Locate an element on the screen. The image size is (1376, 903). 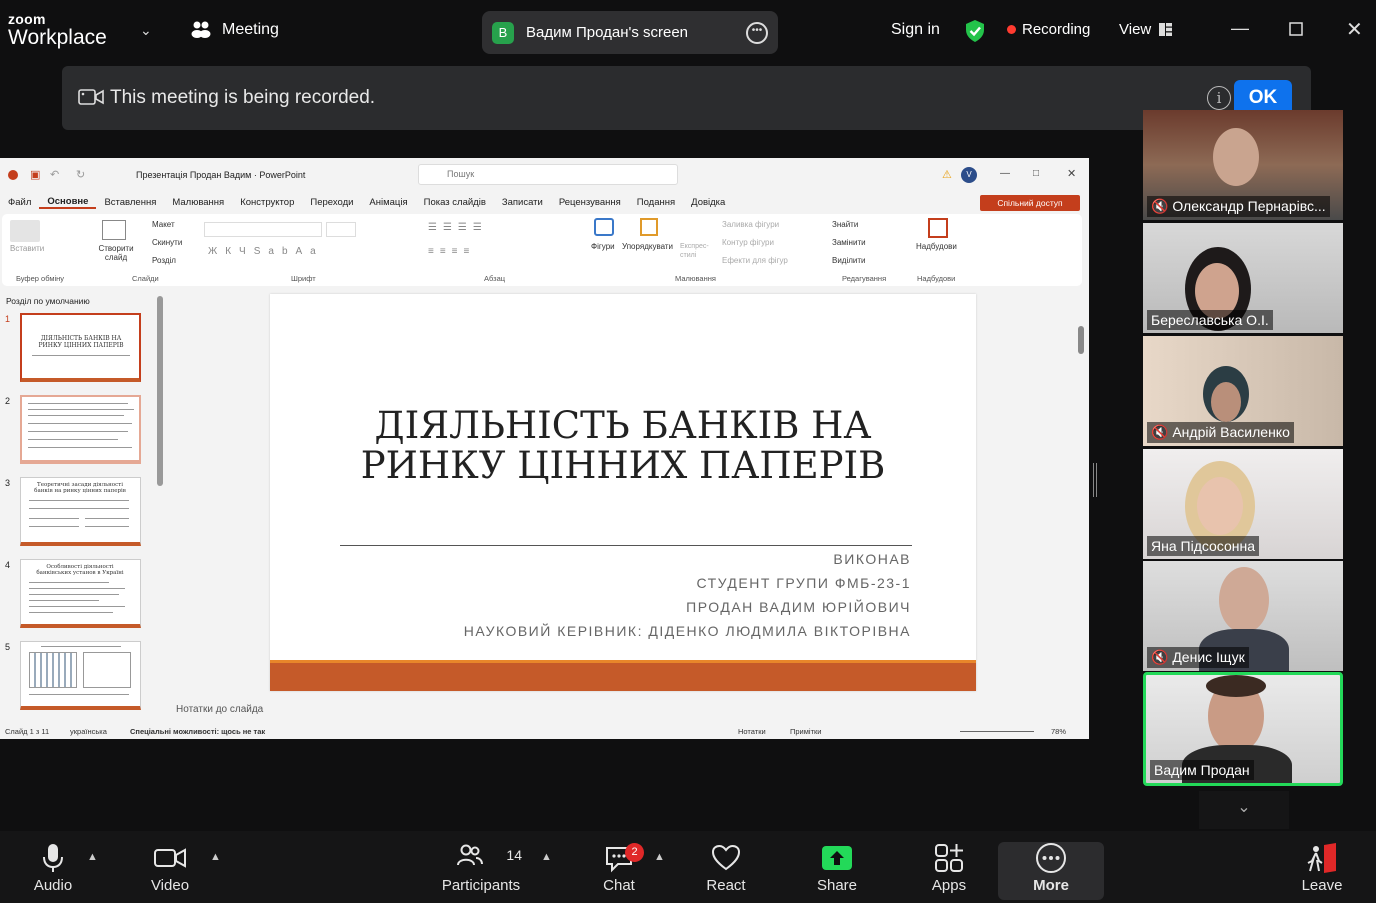
addins-label: Надбудови is located at coordinates (936, 246).